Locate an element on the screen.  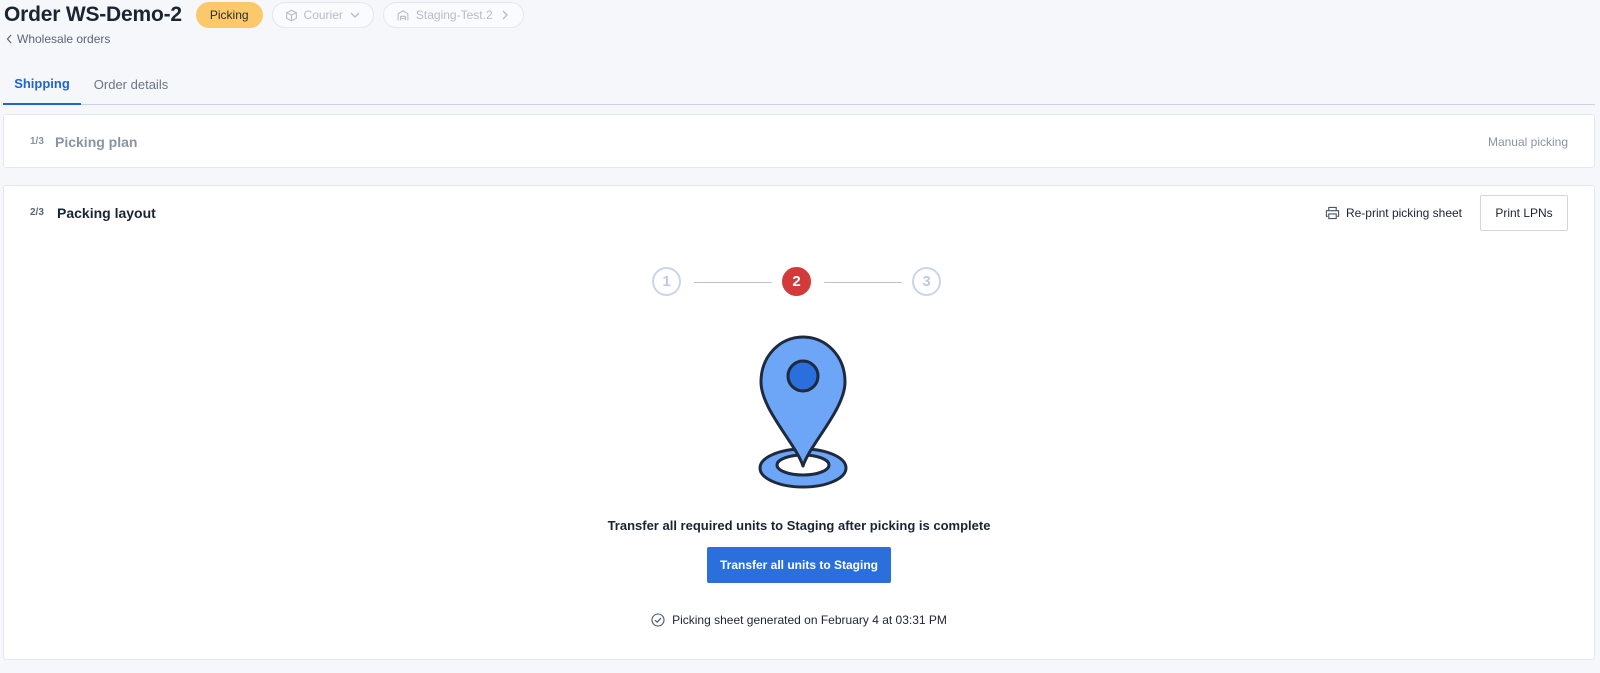
chevron-right-icon is located at coordinates (505, 15).